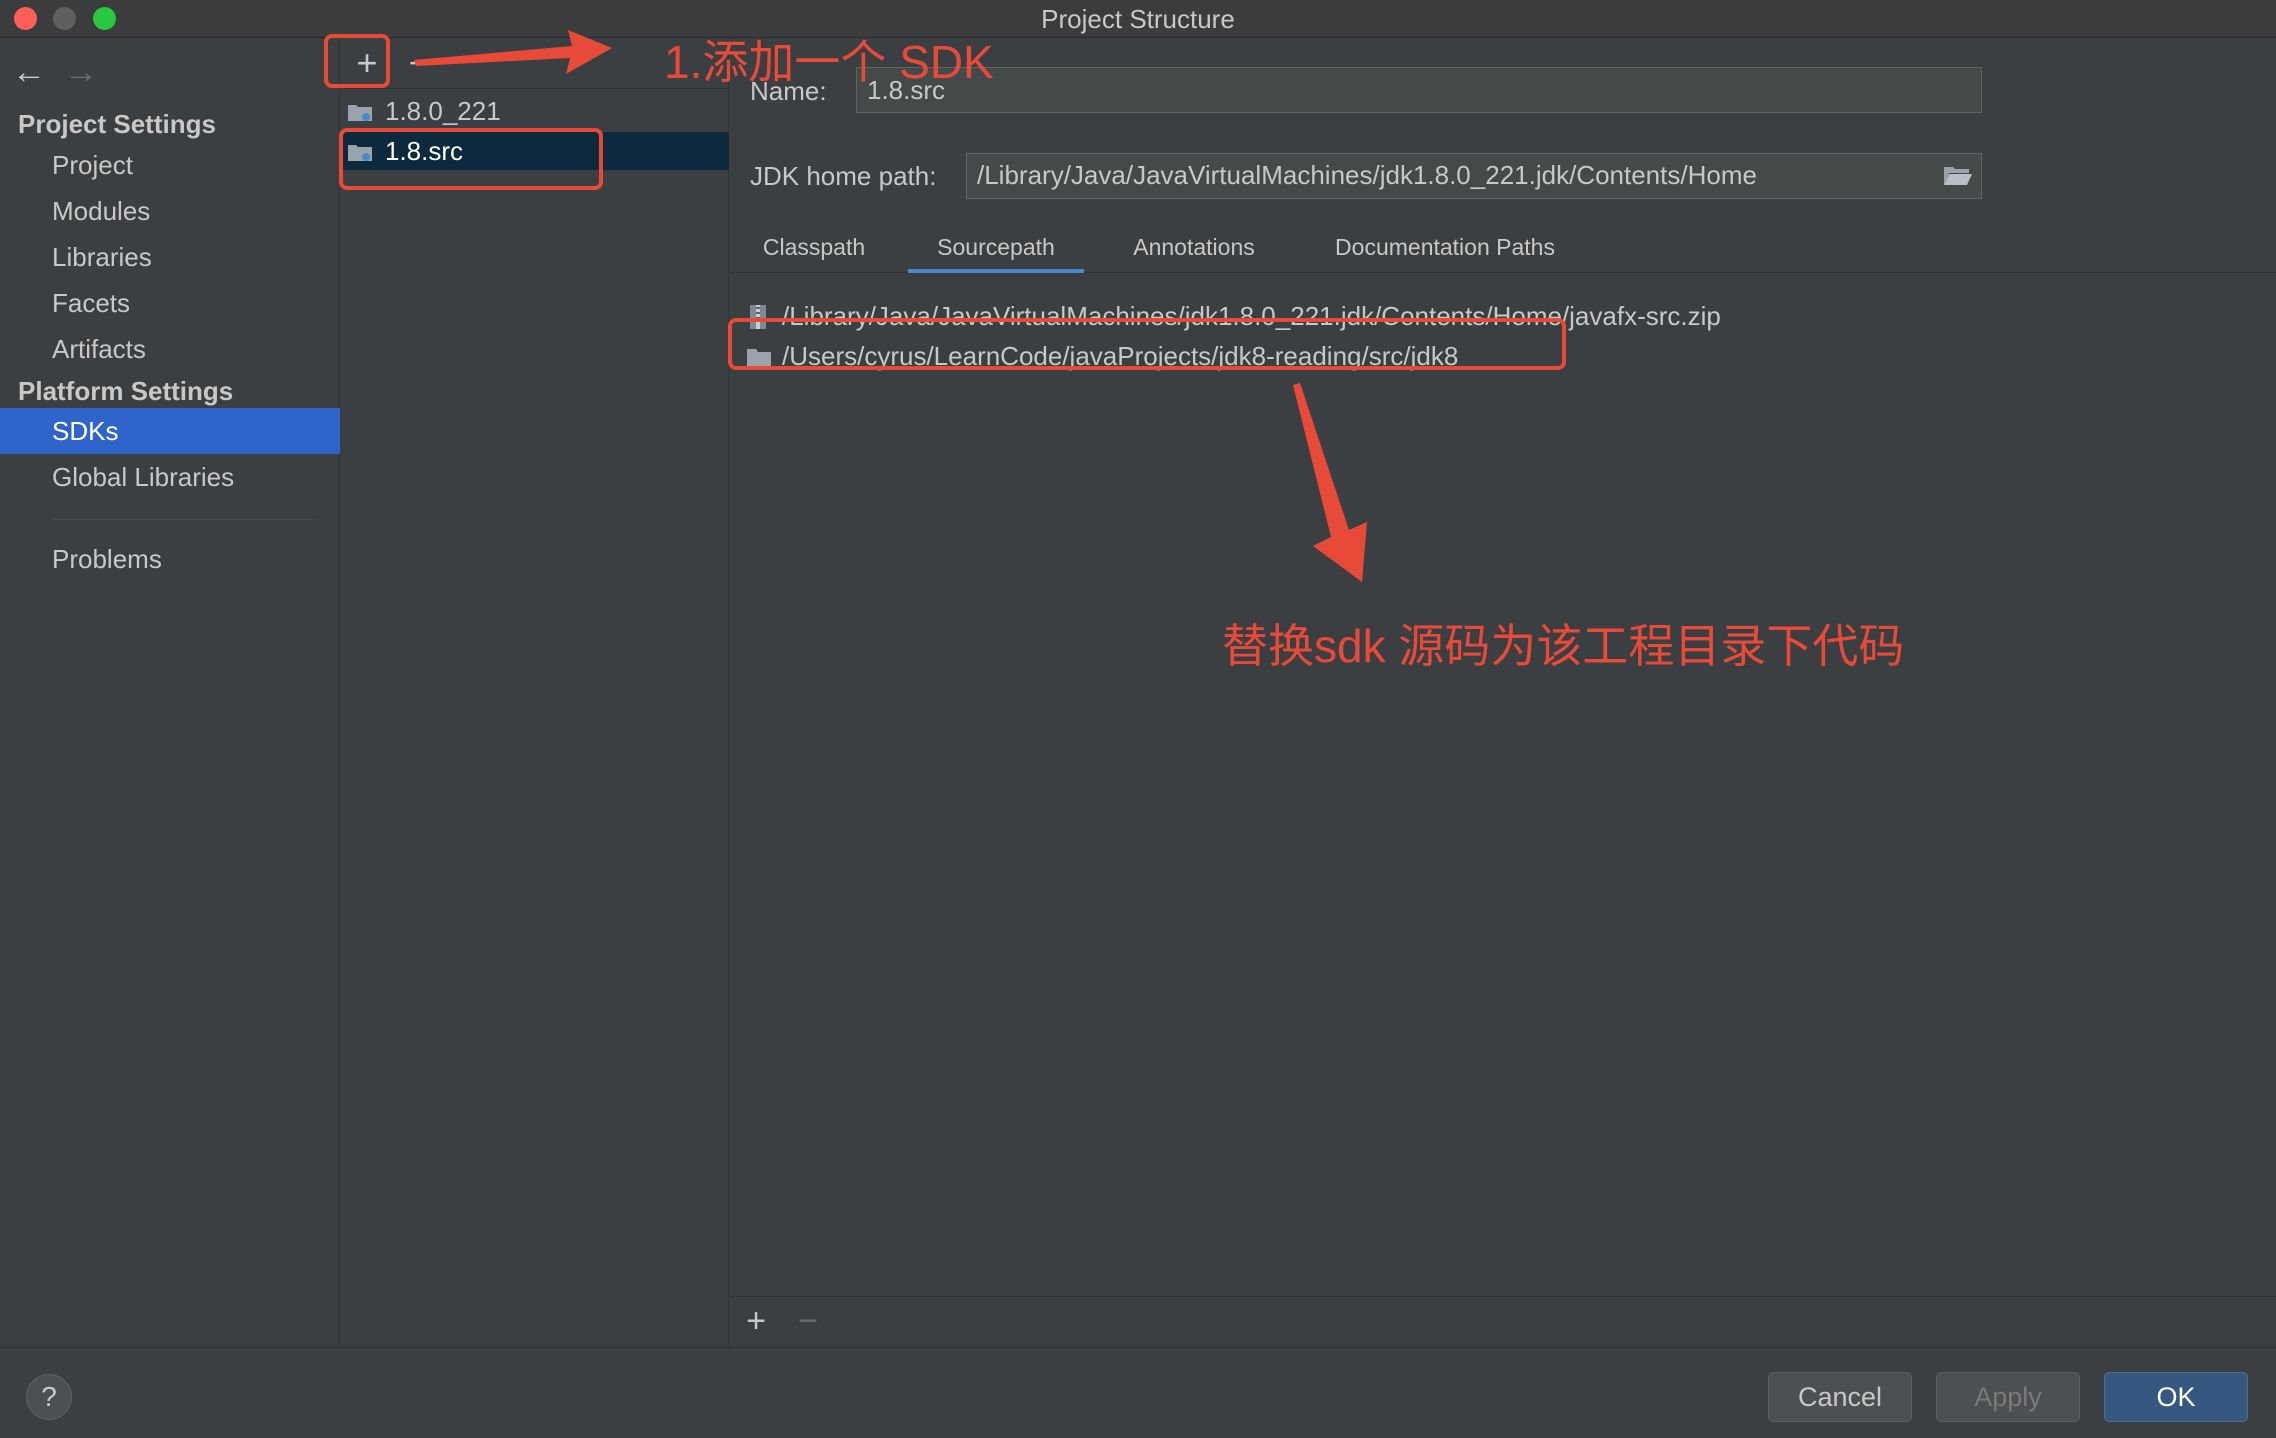  I want to click on apply-button: Apply, so click(2008, 1397).